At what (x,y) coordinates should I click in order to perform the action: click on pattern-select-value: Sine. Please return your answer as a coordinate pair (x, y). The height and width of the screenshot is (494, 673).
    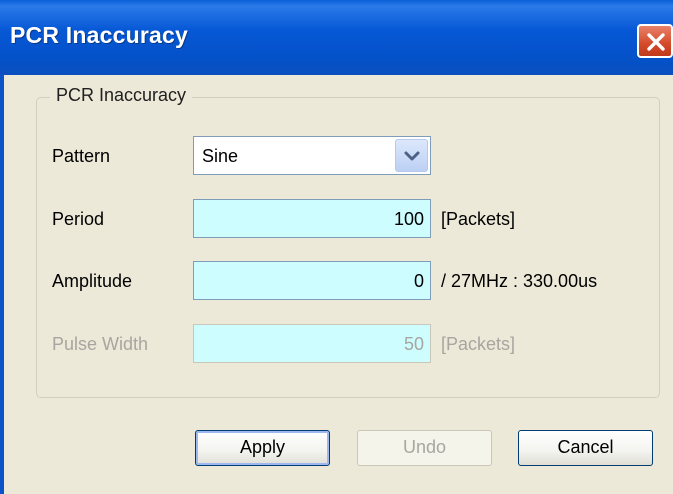
    Looking at the image, I should click on (220, 156).